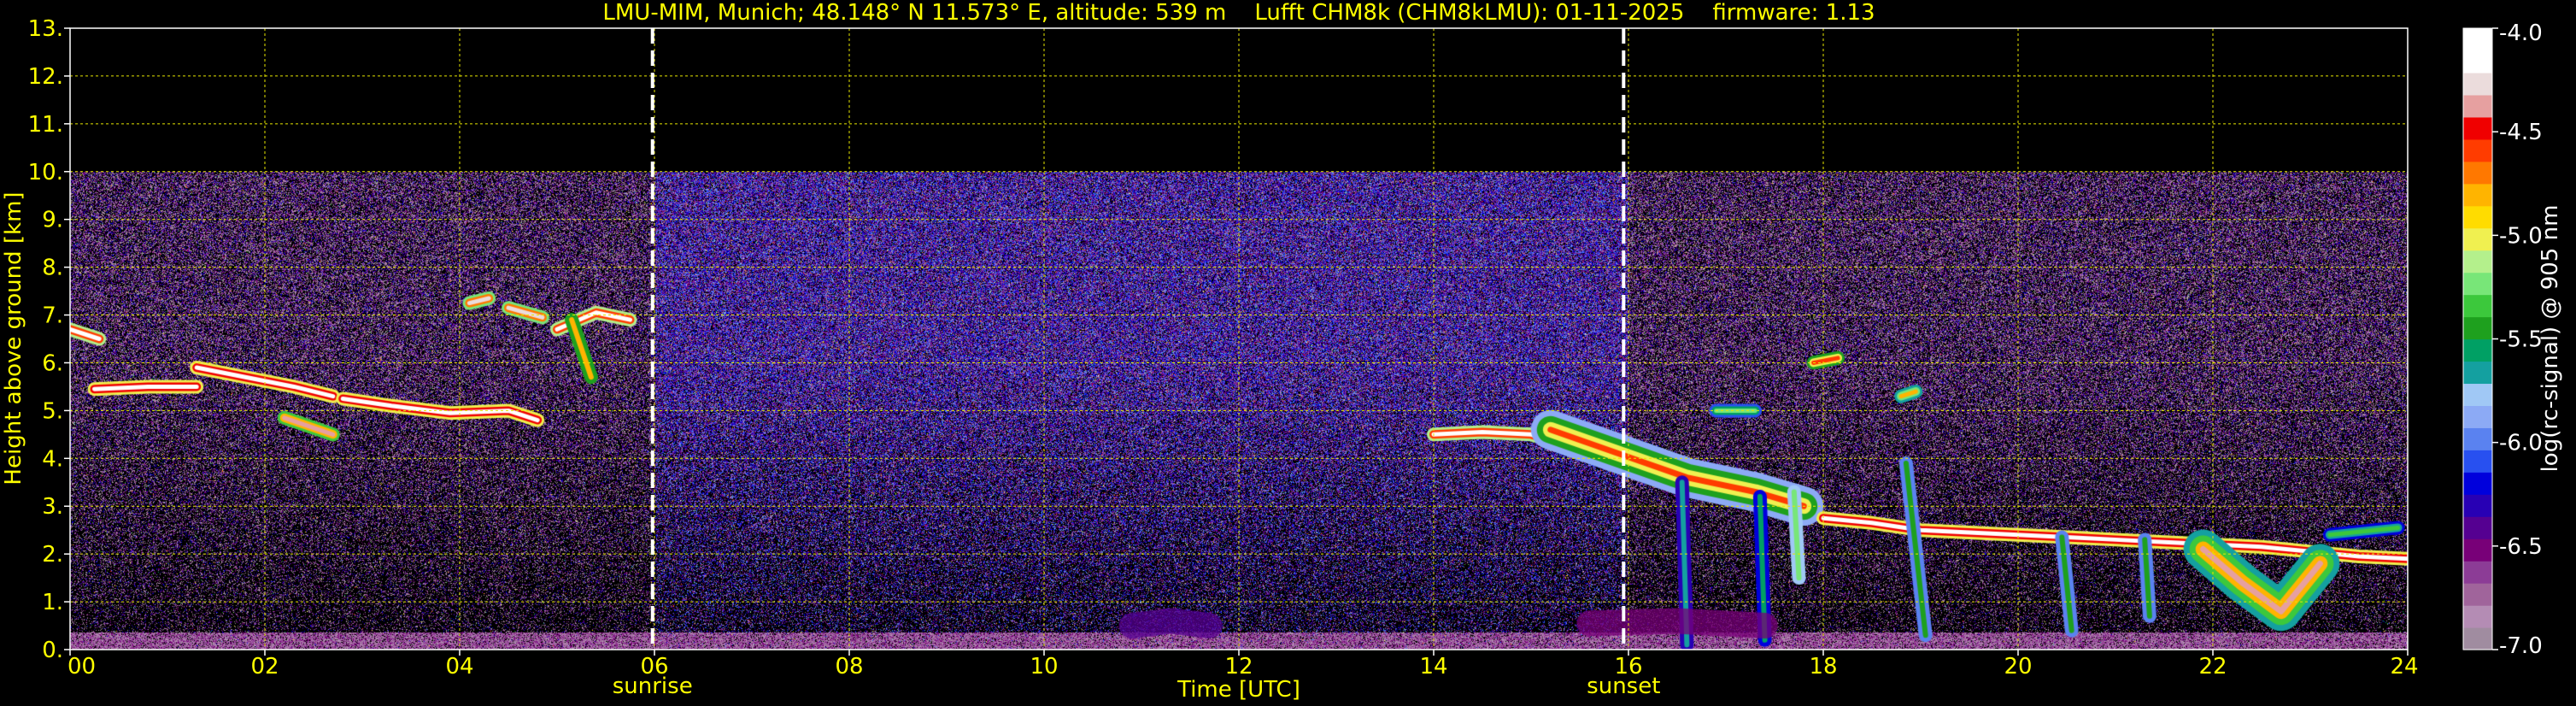 The width and height of the screenshot is (2576, 706). Describe the element at coordinates (1433, 667) in the screenshot. I see `x-tick-label: 14` at that location.